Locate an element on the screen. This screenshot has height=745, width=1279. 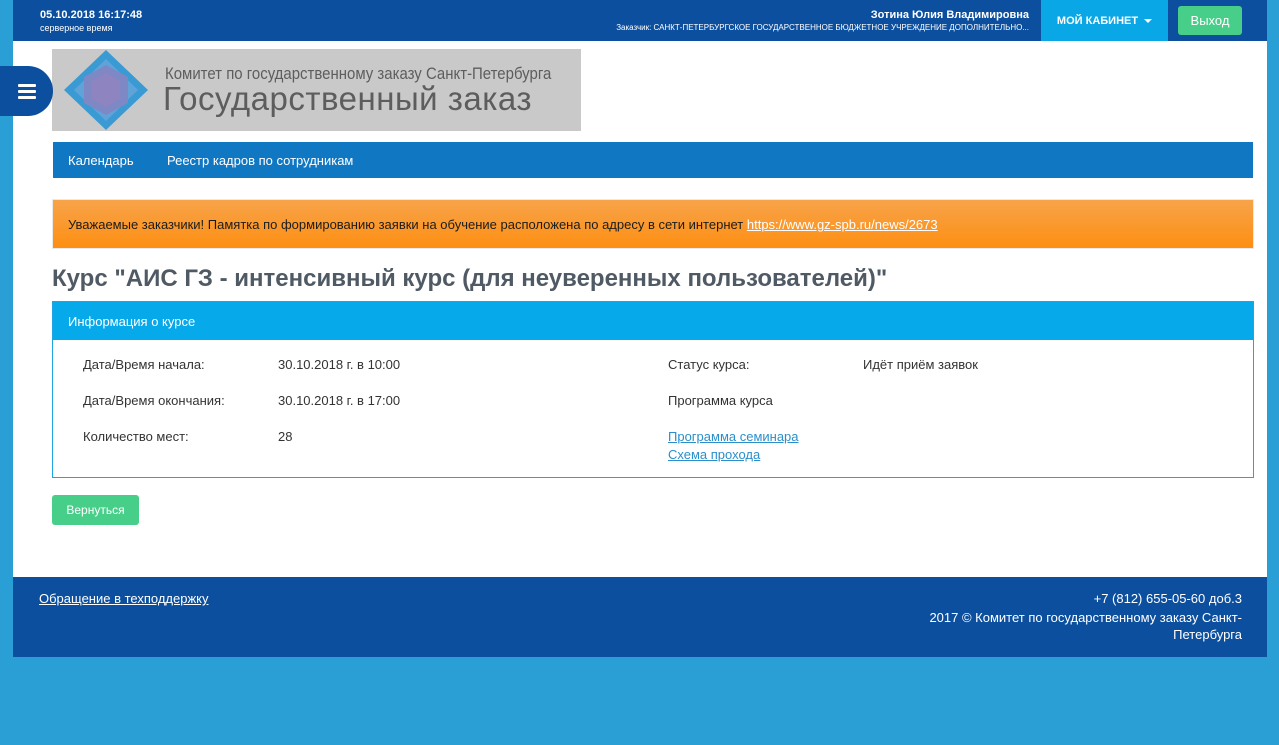
sidebar-toggle-button is located at coordinates (26, 91).